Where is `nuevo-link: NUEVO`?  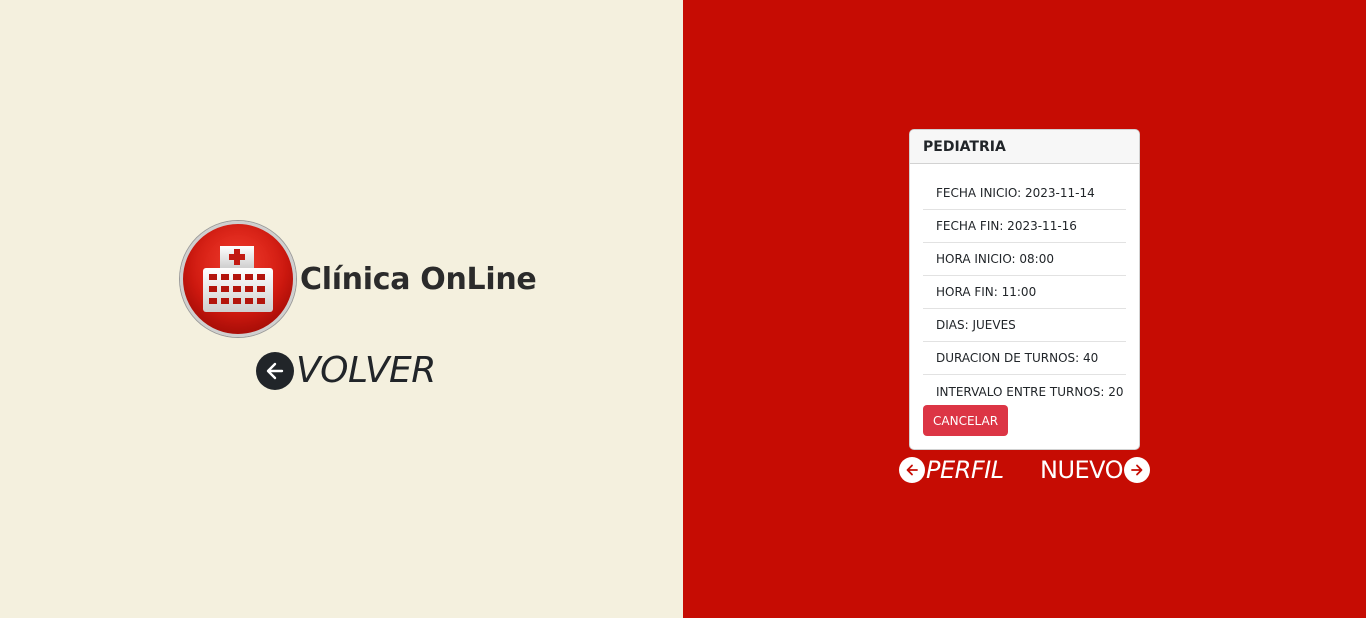
nuevo-link: NUEVO is located at coordinates (1095, 470).